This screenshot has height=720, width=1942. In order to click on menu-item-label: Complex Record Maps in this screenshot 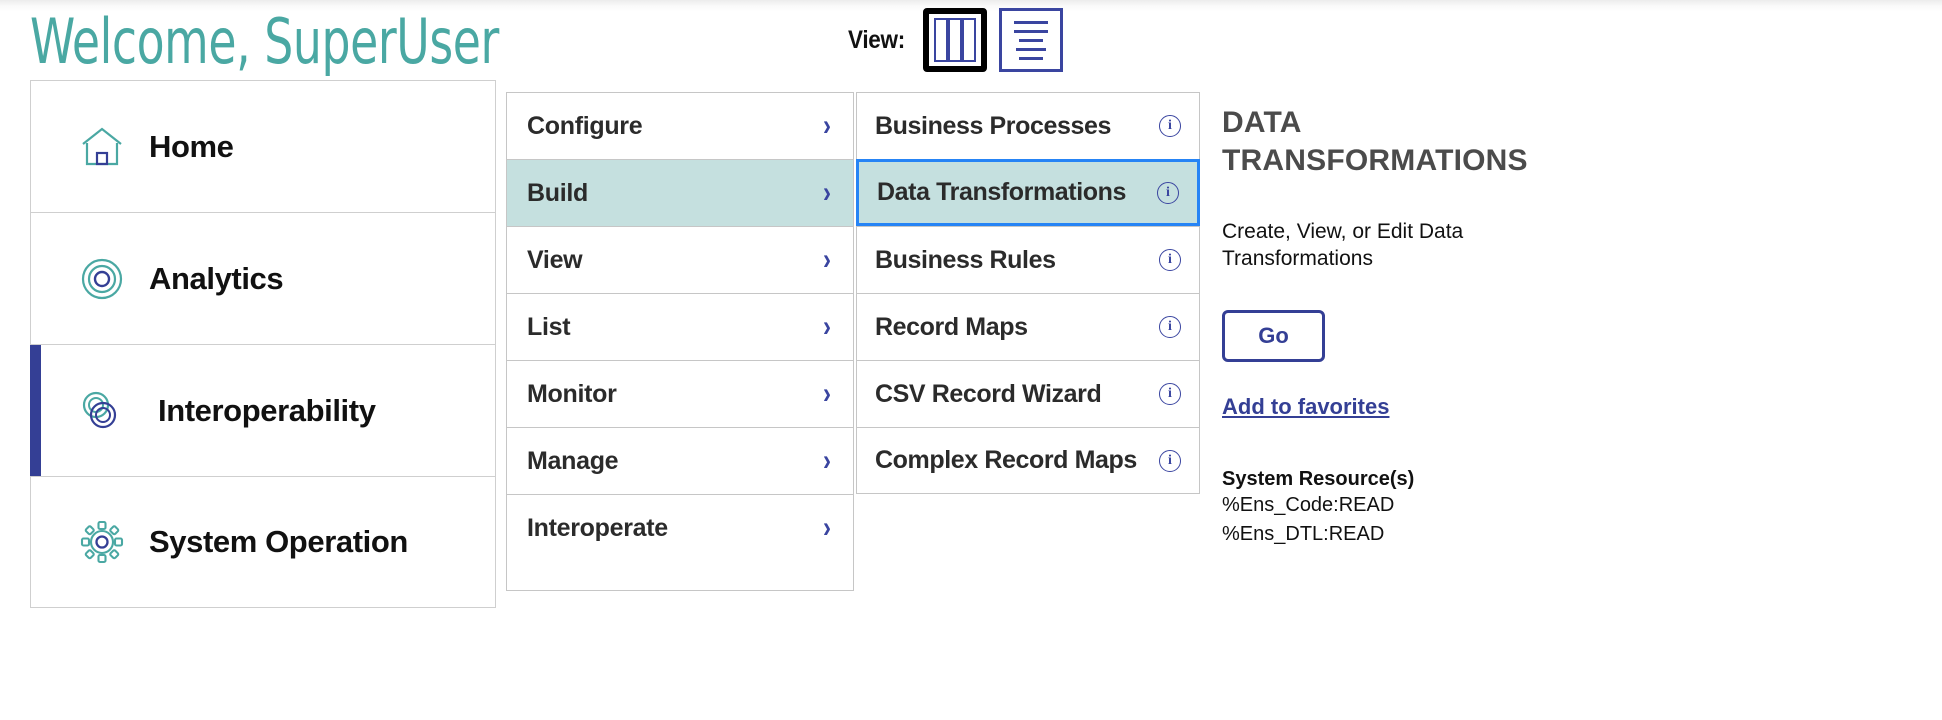, I will do `click(1006, 460)`.